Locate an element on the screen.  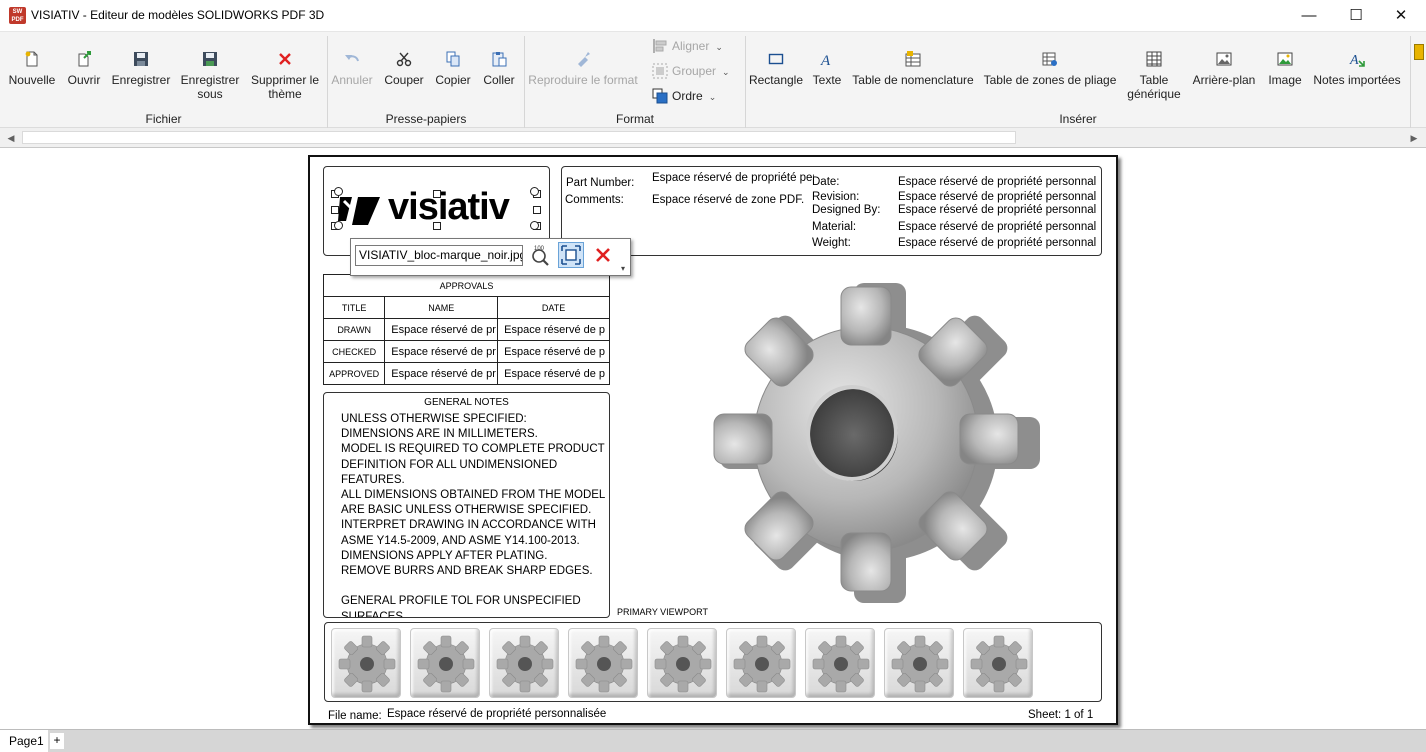
group-button: Grouper ⌄ is located at coordinates (690, 71).